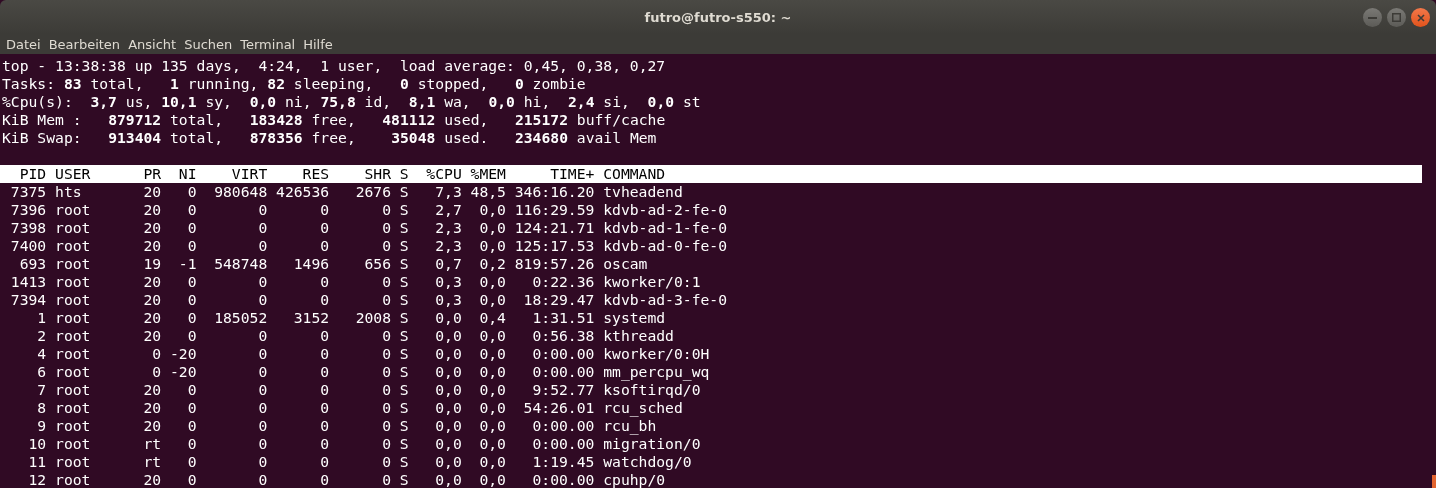 The width and height of the screenshot is (1436, 488). I want to click on menu-item: Bearbeiten, so click(84, 44).